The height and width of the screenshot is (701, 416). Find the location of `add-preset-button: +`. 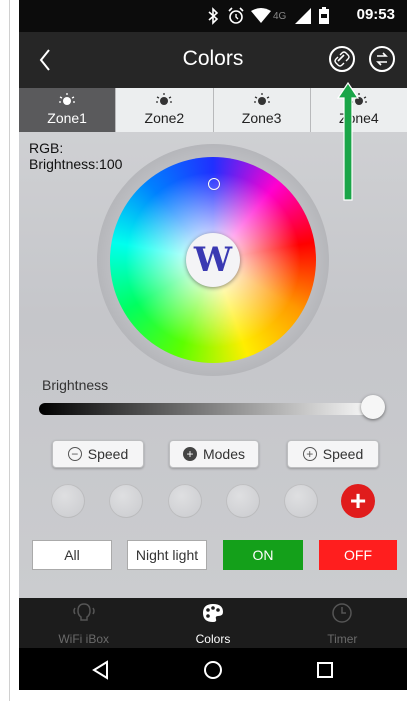

add-preset-button: + is located at coordinates (358, 501).